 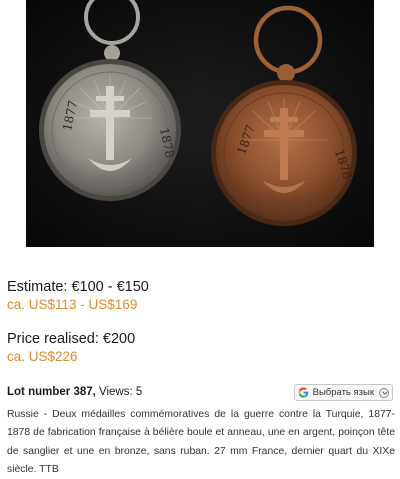 What do you see at coordinates (71, 347) in the screenshot?
I see `price-realised-section: Price realised: €200 ca. US$226` at bounding box center [71, 347].